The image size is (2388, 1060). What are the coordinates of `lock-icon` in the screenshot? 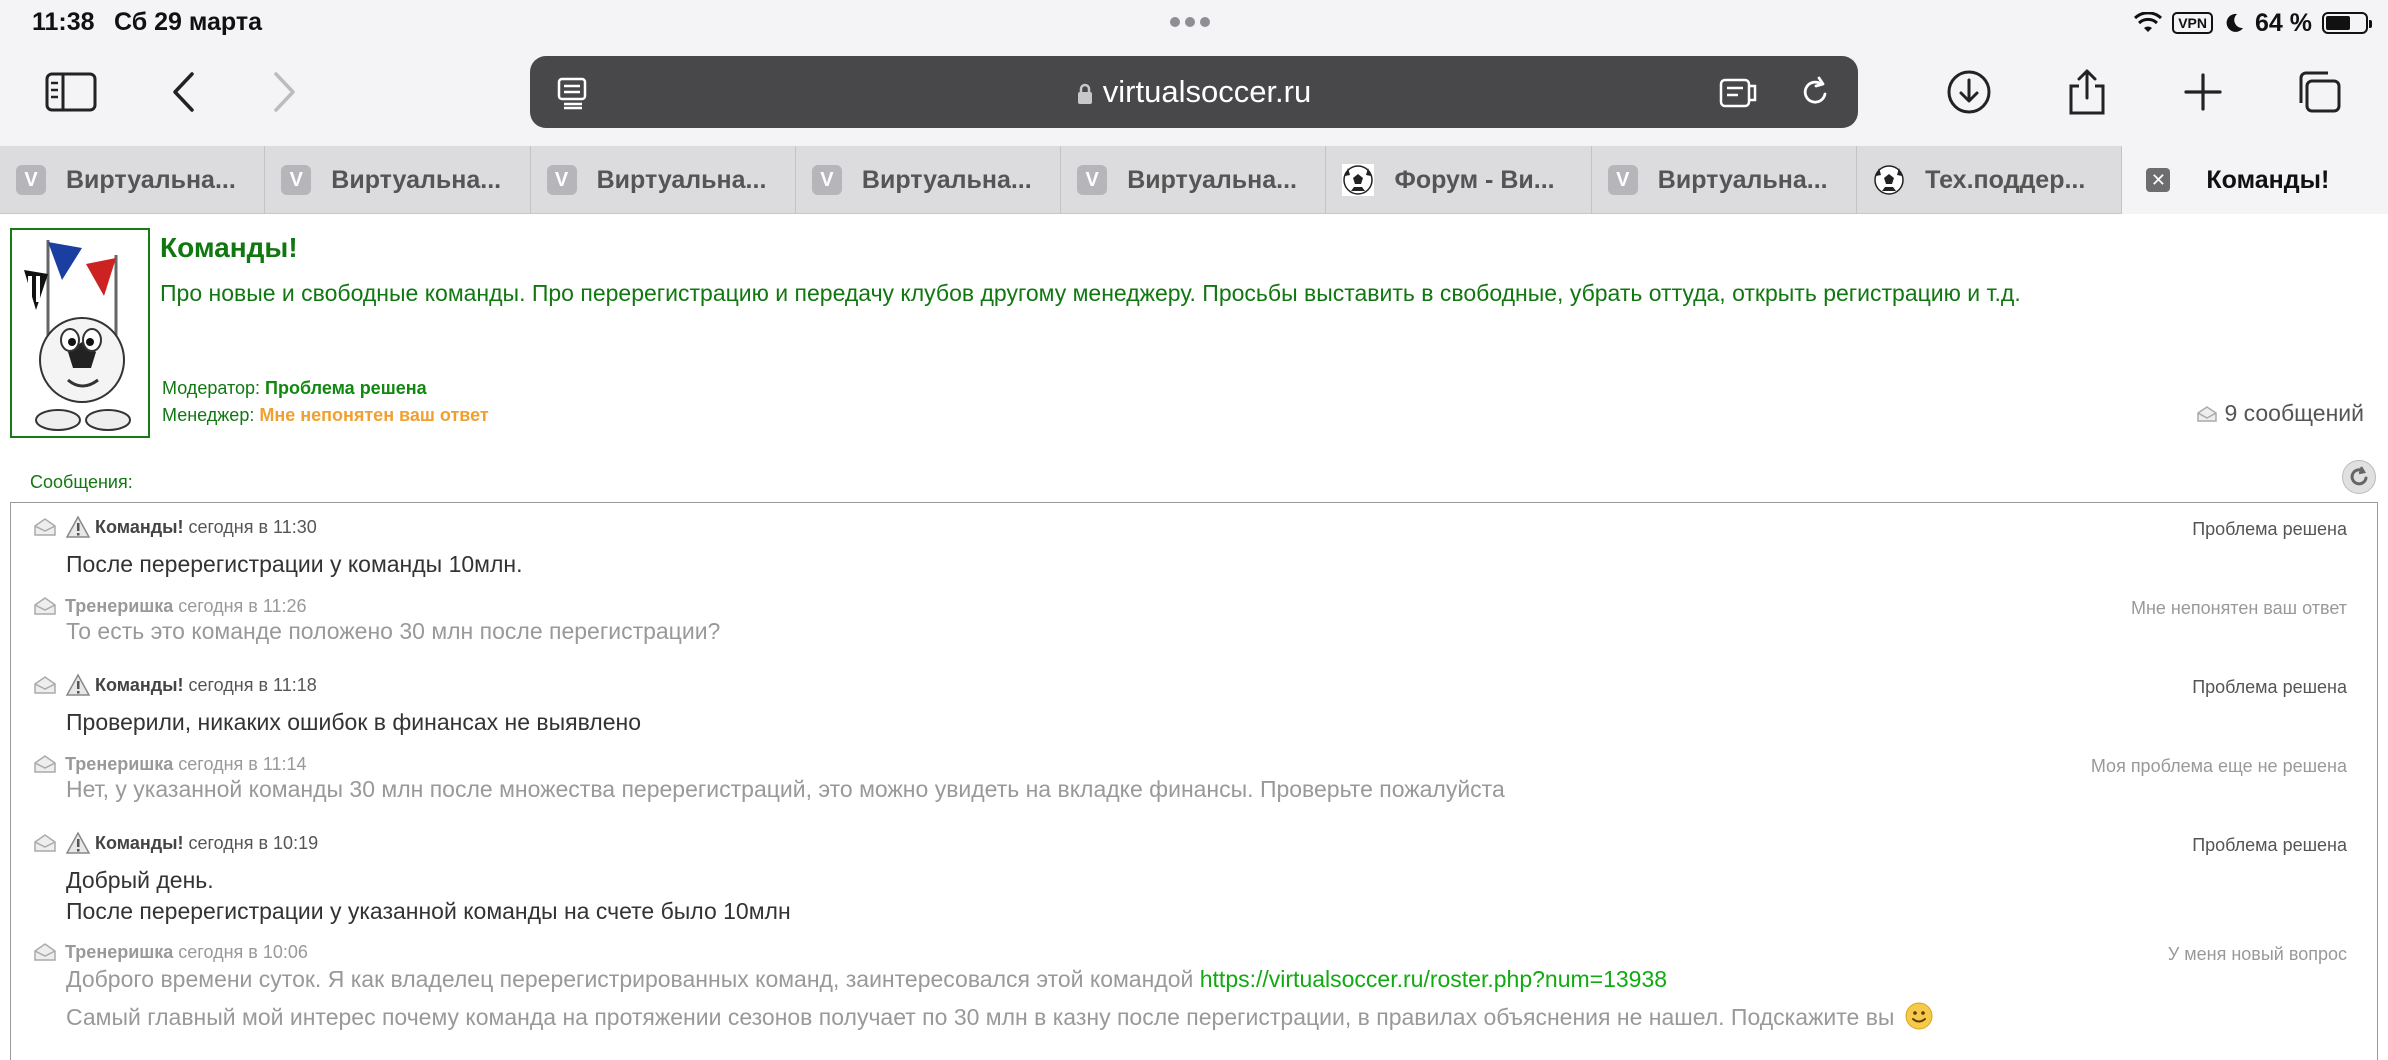 It's located at (1084, 93).